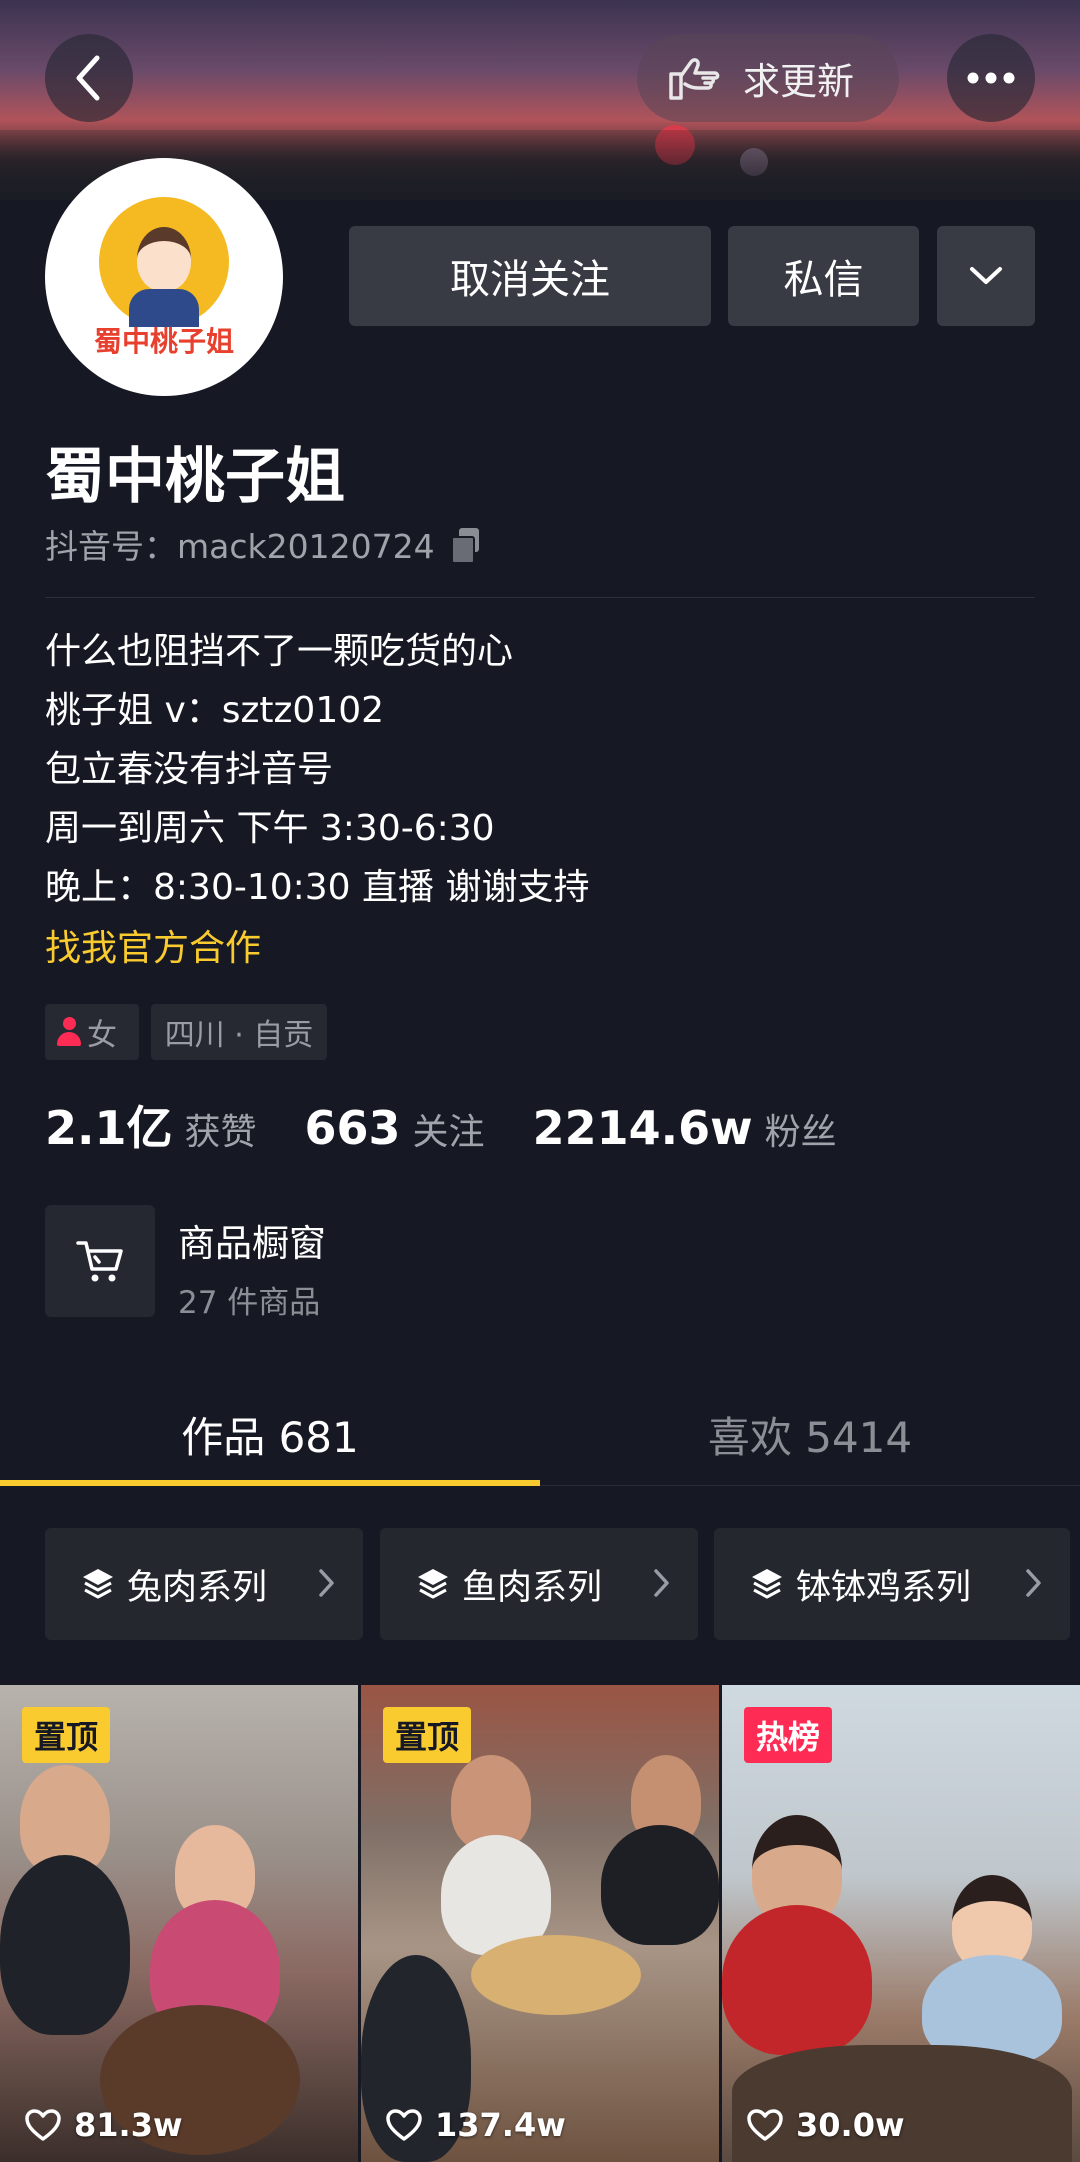 Image resolution: width=1080 pixels, height=2162 pixels. What do you see at coordinates (252, 1243) in the screenshot?
I see `shop-title: 商品橱窗` at bounding box center [252, 1243].